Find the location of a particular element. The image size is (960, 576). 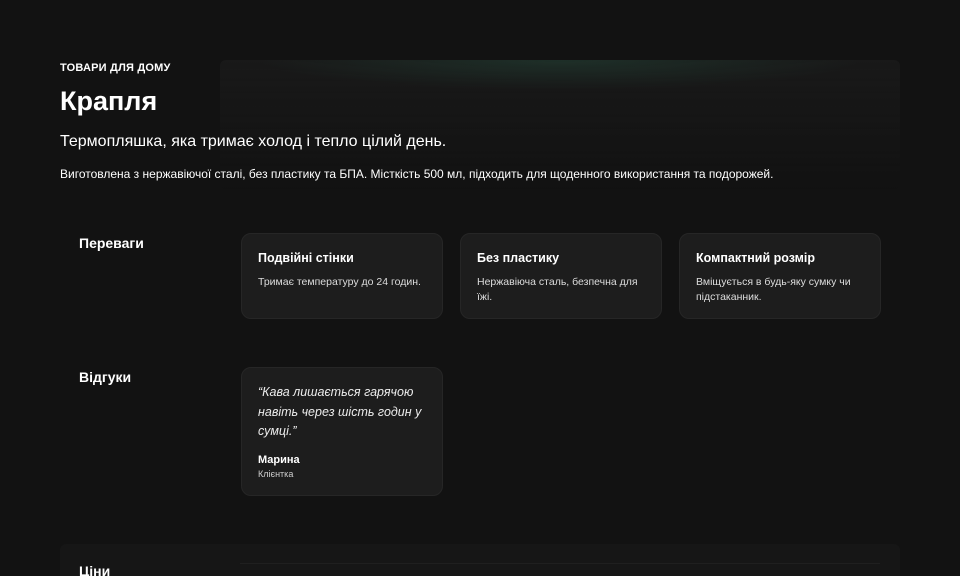

benefit-card-text: Нержавіюча сталь, безпечна для їжі. is located at coordinates (557, 289).